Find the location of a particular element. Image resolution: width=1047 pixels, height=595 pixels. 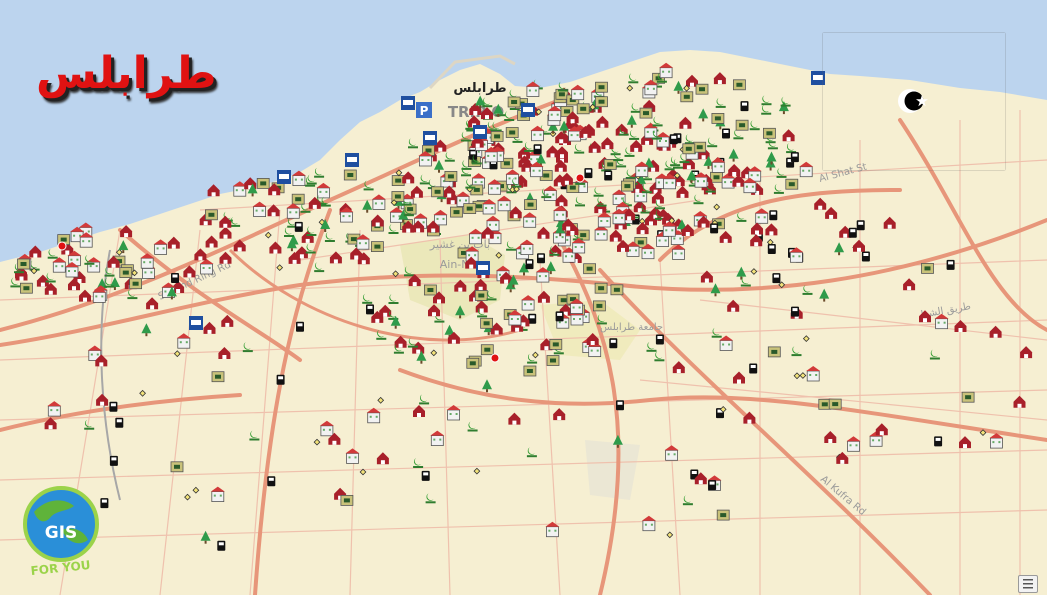

map-menu-button is located at coordinates (1028, 584).